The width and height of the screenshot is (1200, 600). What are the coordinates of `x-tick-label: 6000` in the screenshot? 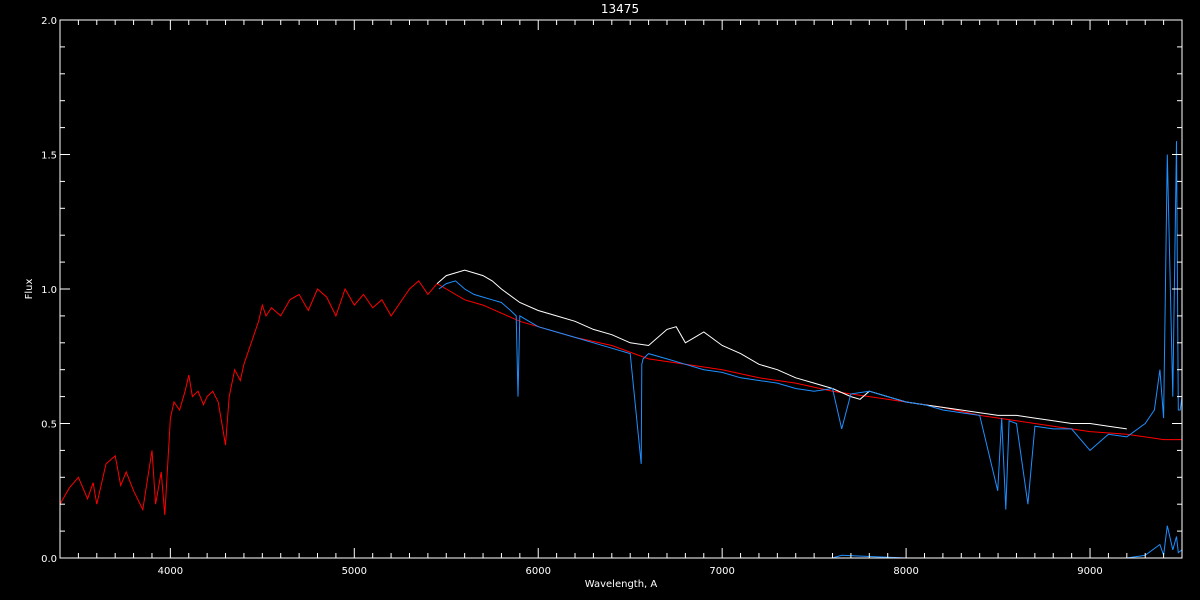 It's located at (538, 571).